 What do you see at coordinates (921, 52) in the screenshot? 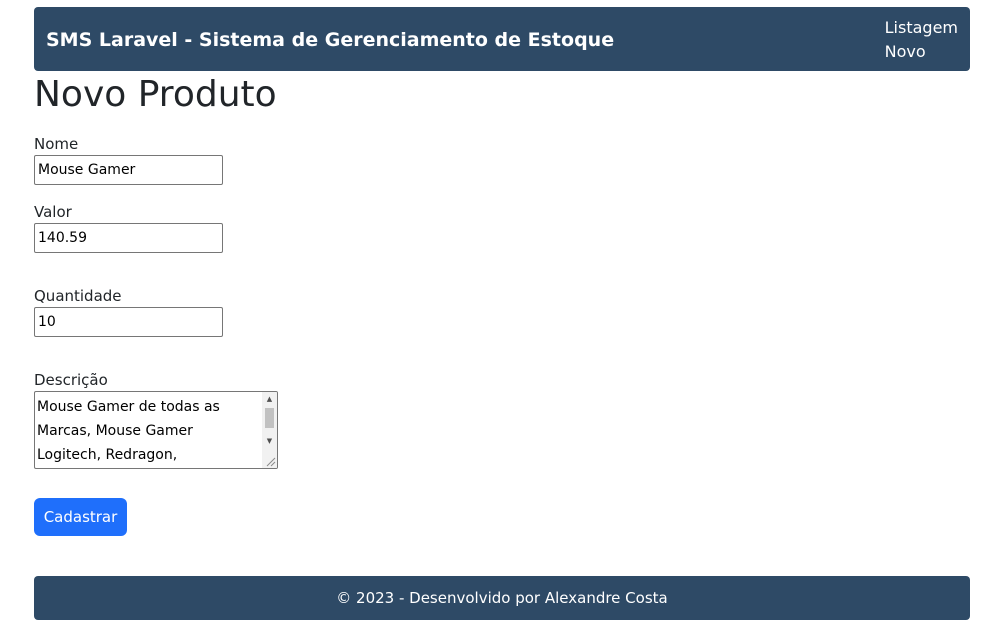
I see `nav-link-novo: Novo` at bounding box center [921, 52].